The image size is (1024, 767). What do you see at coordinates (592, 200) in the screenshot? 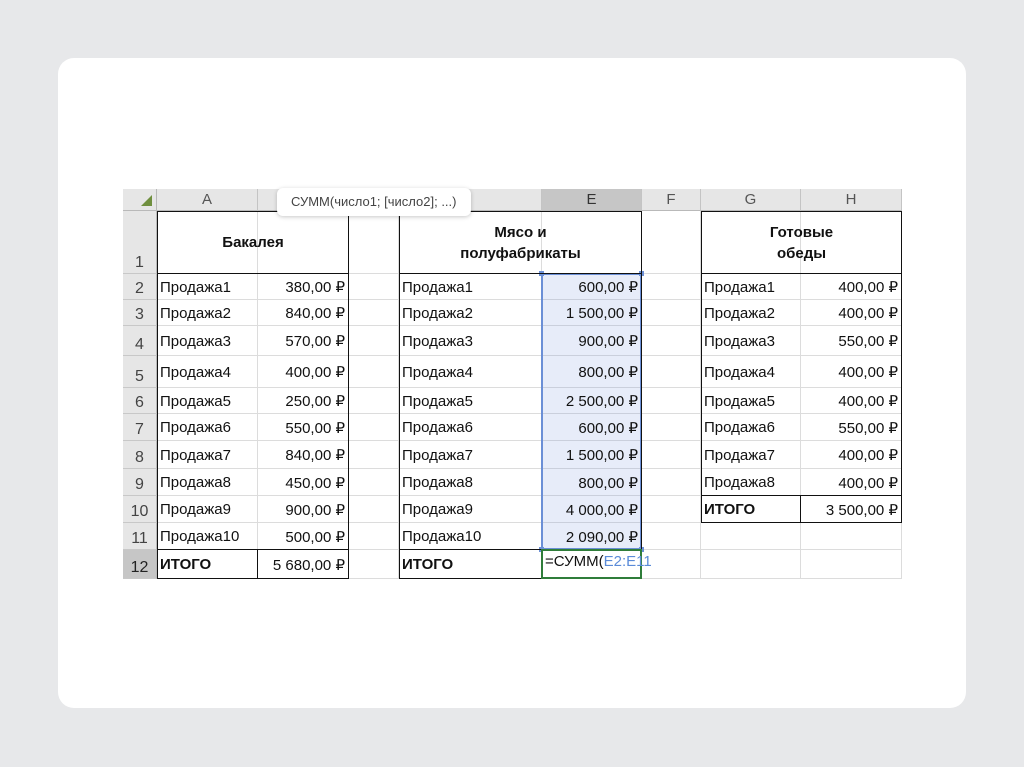
I see `column-header: E` at bounding box center [592, 200].